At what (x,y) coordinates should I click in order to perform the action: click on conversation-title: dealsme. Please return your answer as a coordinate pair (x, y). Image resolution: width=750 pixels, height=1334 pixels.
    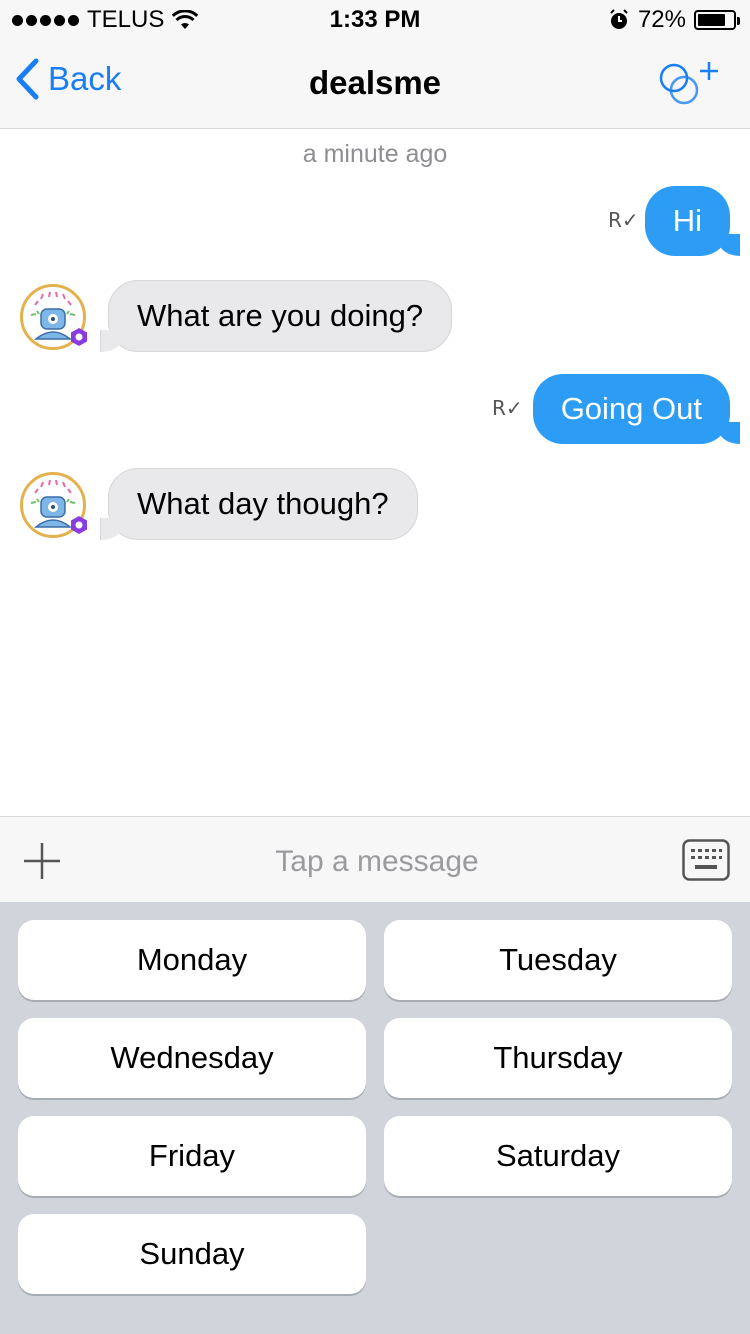
    Looking at the image, I should click on (375, 82).